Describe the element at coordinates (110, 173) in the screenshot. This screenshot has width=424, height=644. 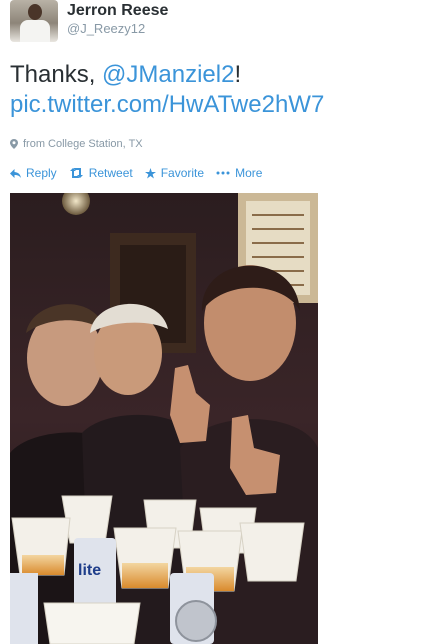
I see `retweet-label: Retweet` at that location.